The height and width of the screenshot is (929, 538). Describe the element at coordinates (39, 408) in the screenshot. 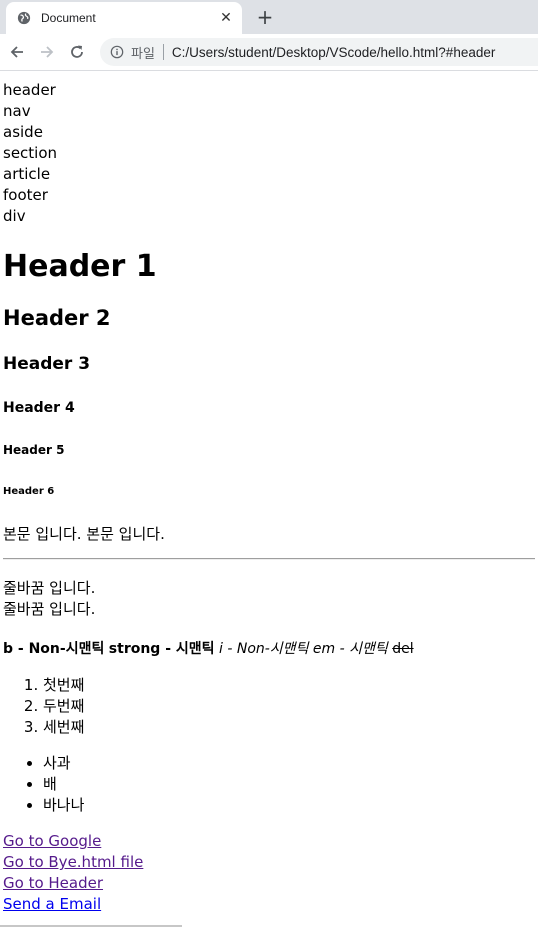

I see `heading-4: Header 4` at that location.